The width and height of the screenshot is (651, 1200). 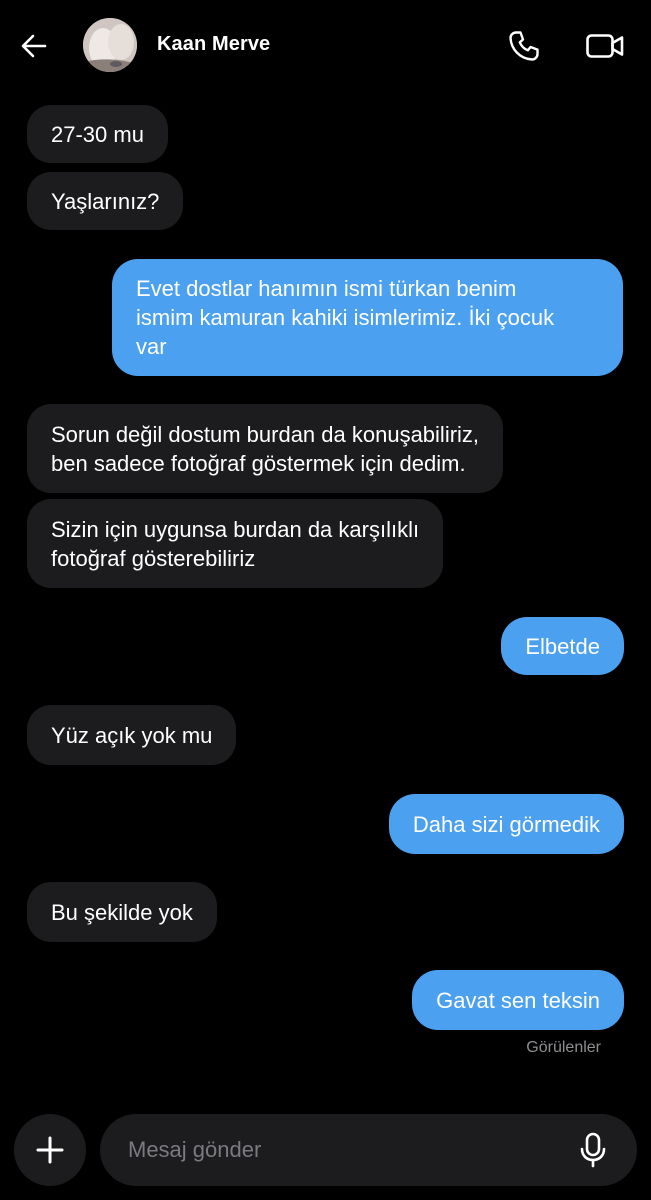 I want to click on message-text: Elbetde, so click(x=562, y=646).